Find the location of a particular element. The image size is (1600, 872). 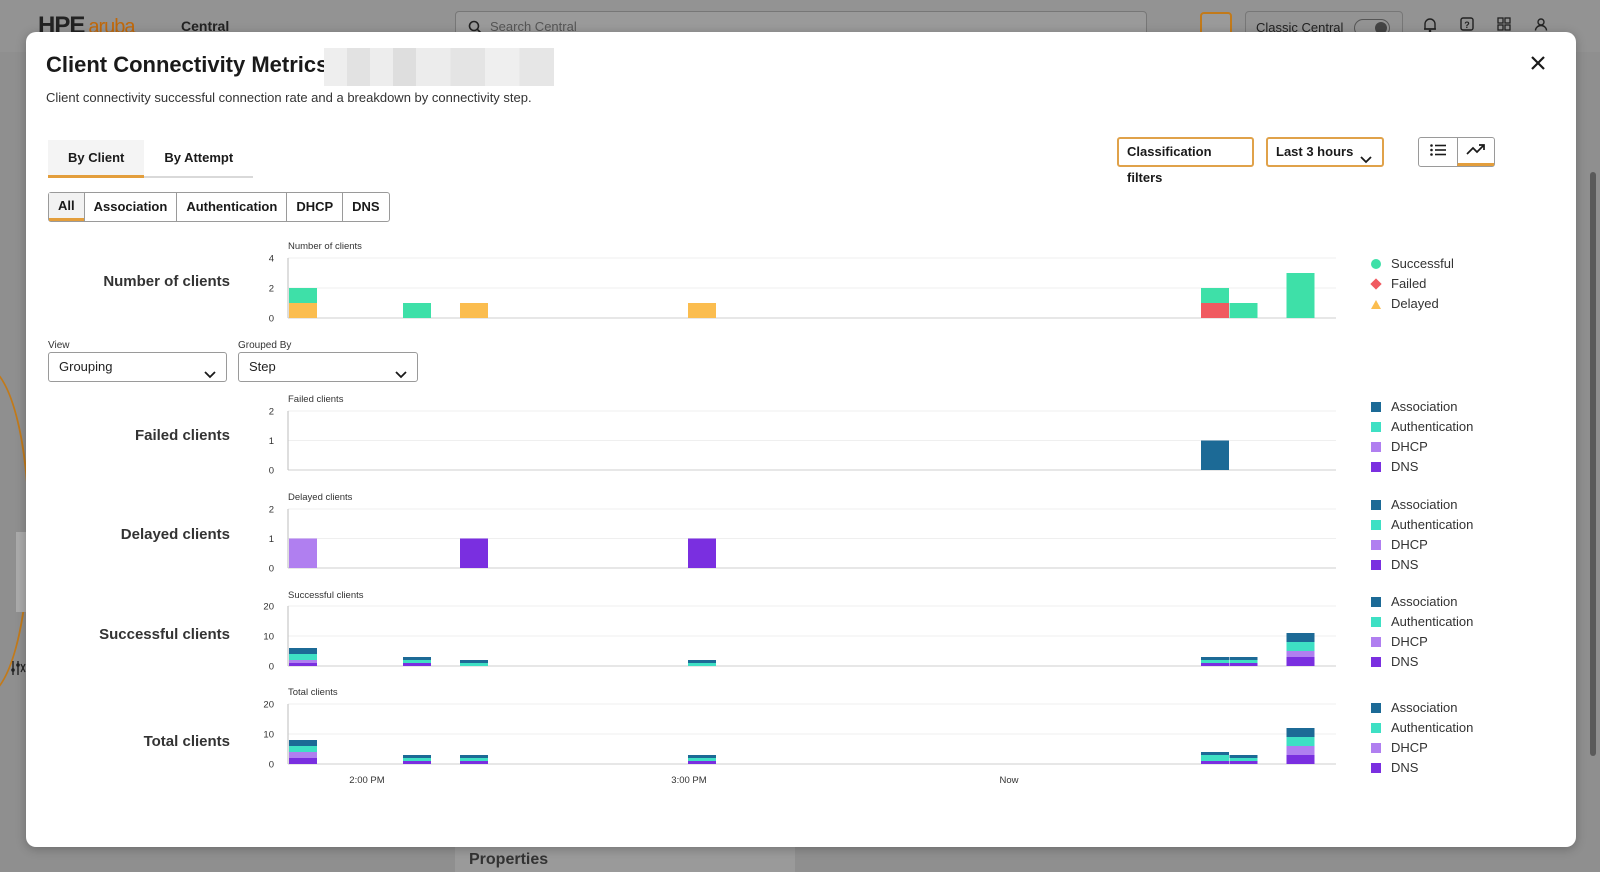

filter-icon is located at coordinates (18, 669).